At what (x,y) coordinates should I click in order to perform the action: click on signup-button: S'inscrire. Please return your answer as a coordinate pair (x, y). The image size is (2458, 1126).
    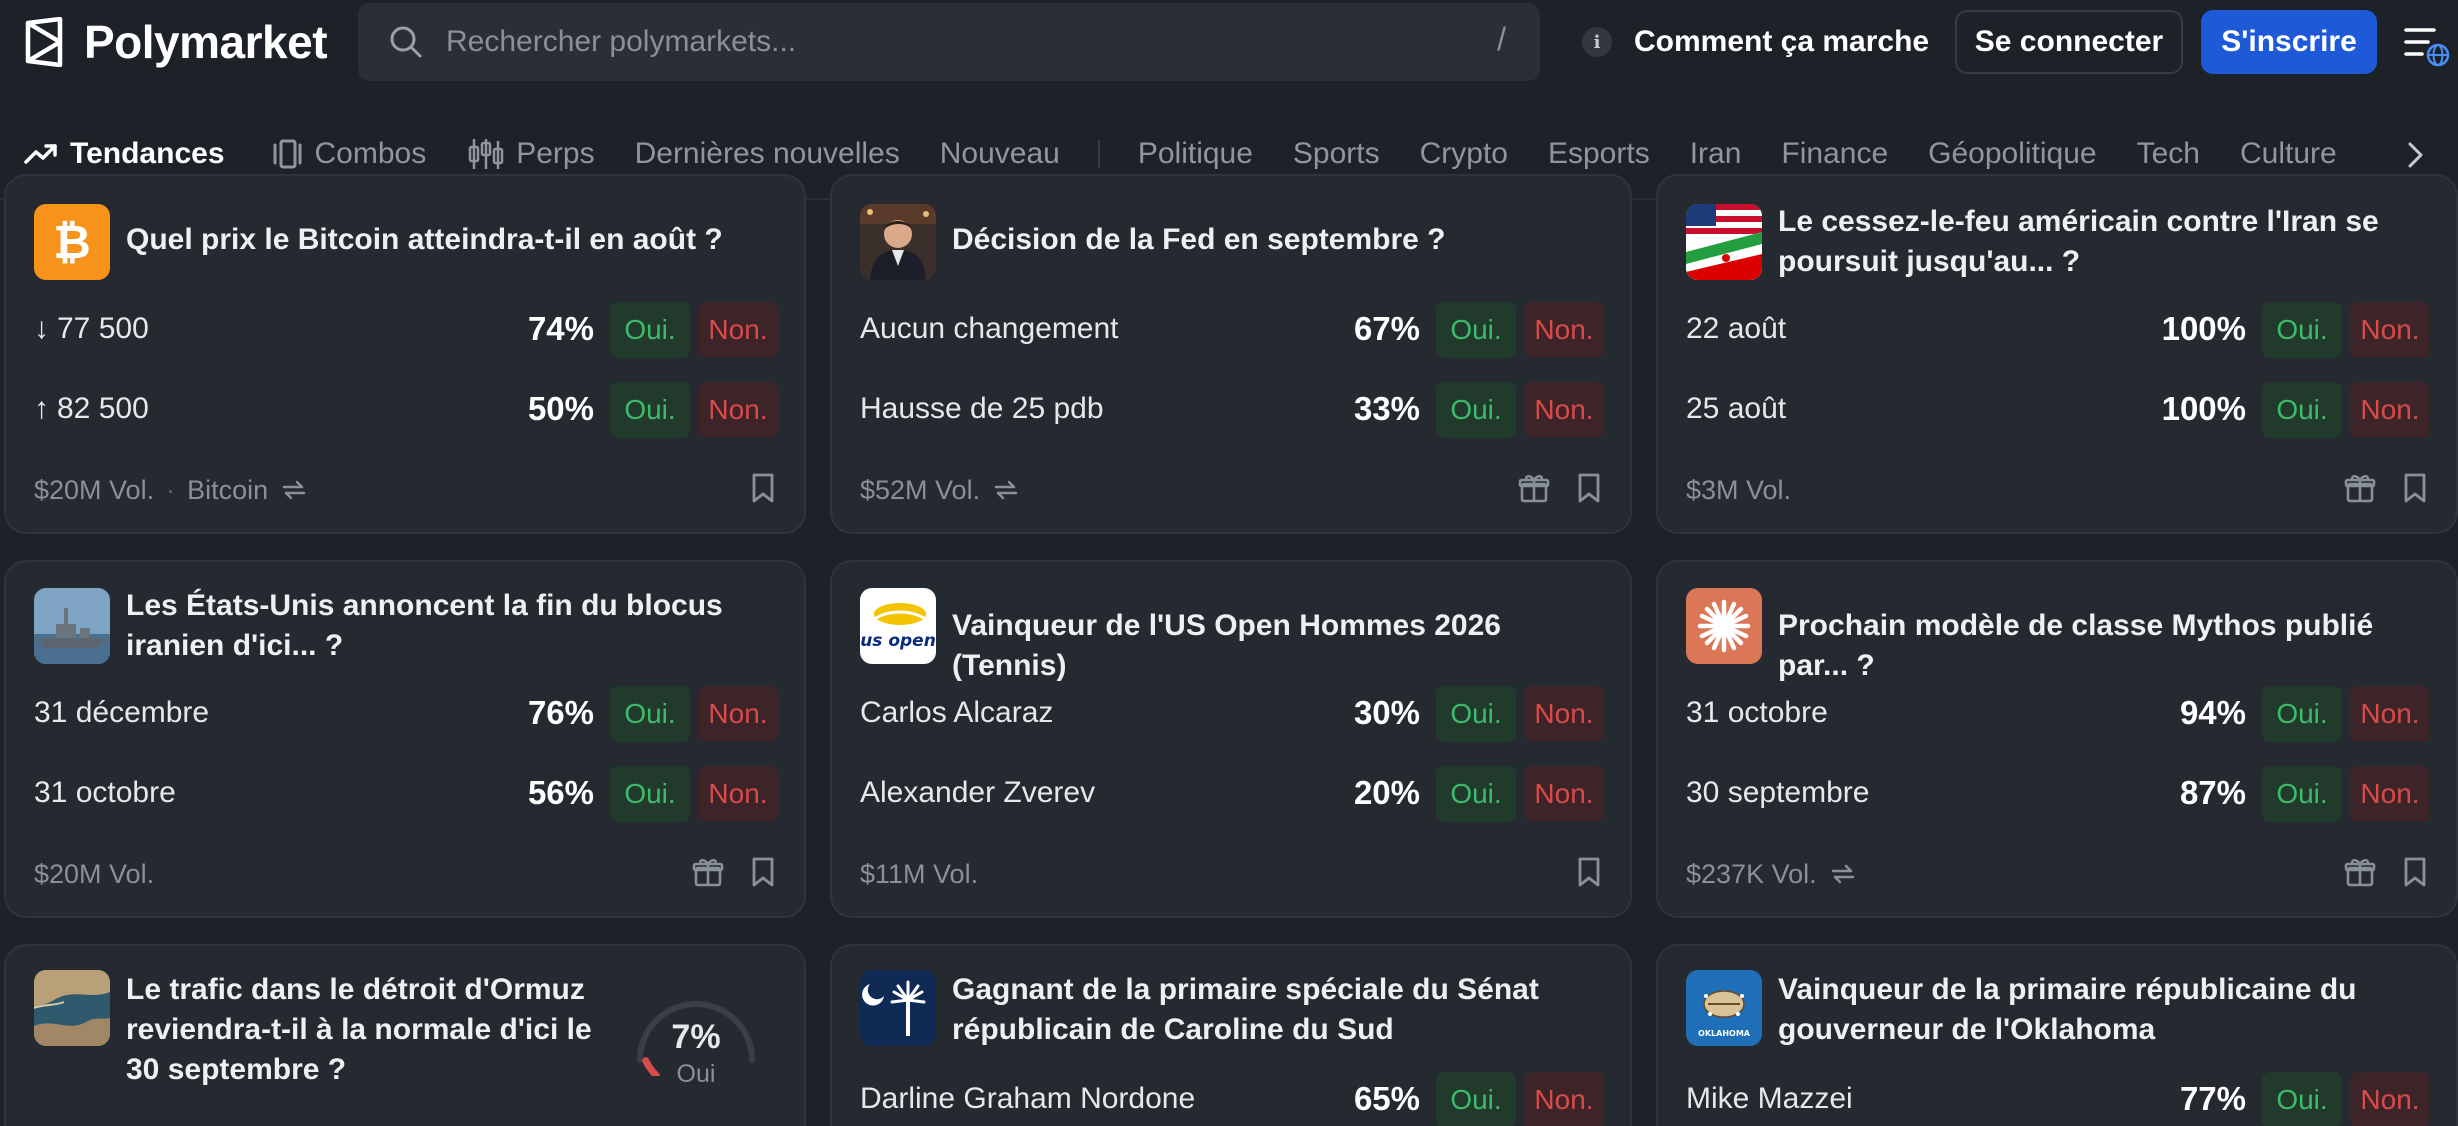
    Looking at the image, I should click on (2289, 42).